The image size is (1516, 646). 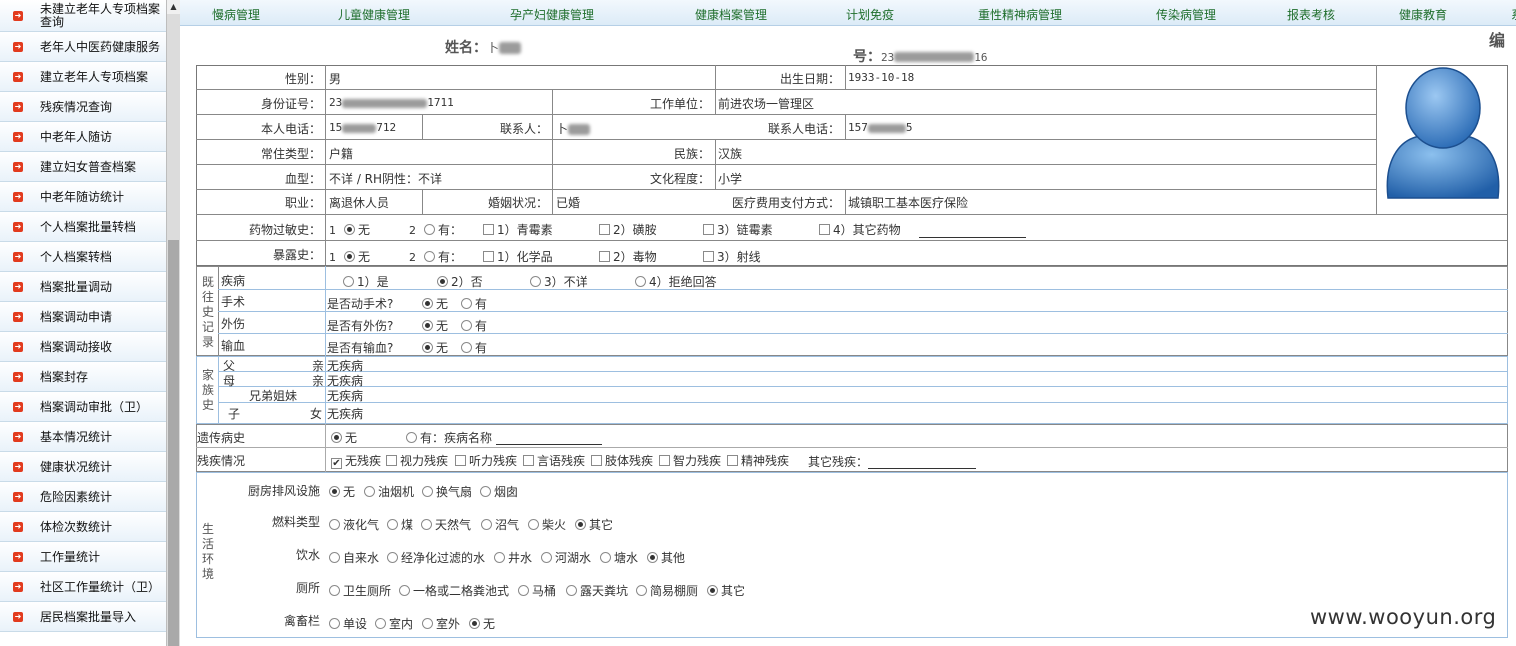 I want to click on allergy-none-option: 1无, so click(x=349, y=229).